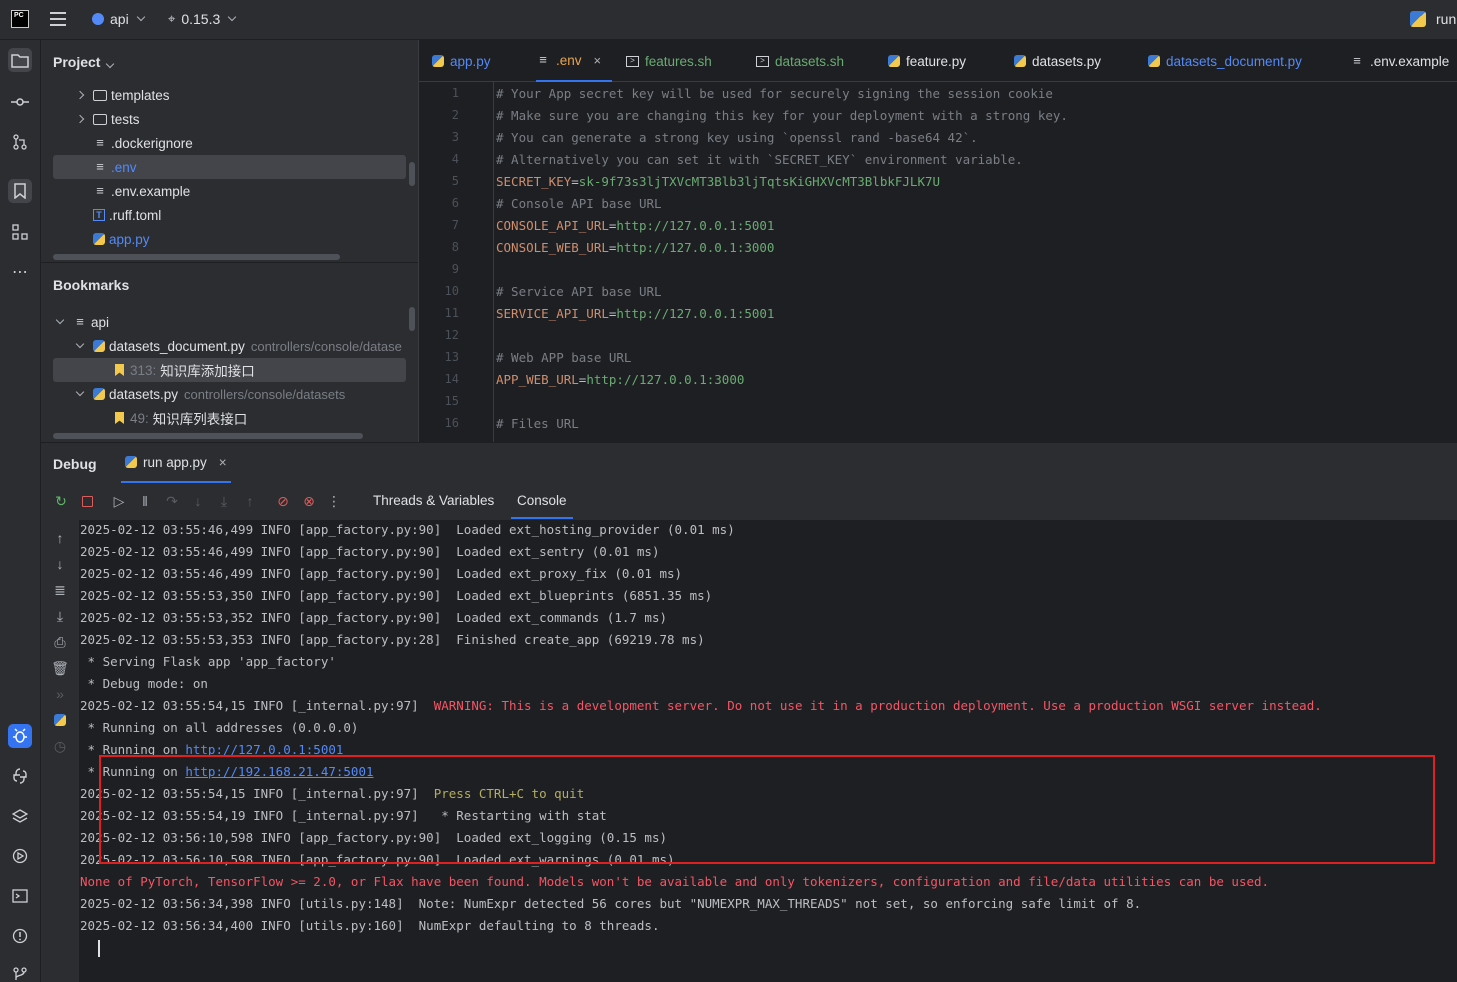 Image resolution: width=1457 pixels, height=982 pixels. I want to click on chevron-double-right-icon: », so click(60, 694).